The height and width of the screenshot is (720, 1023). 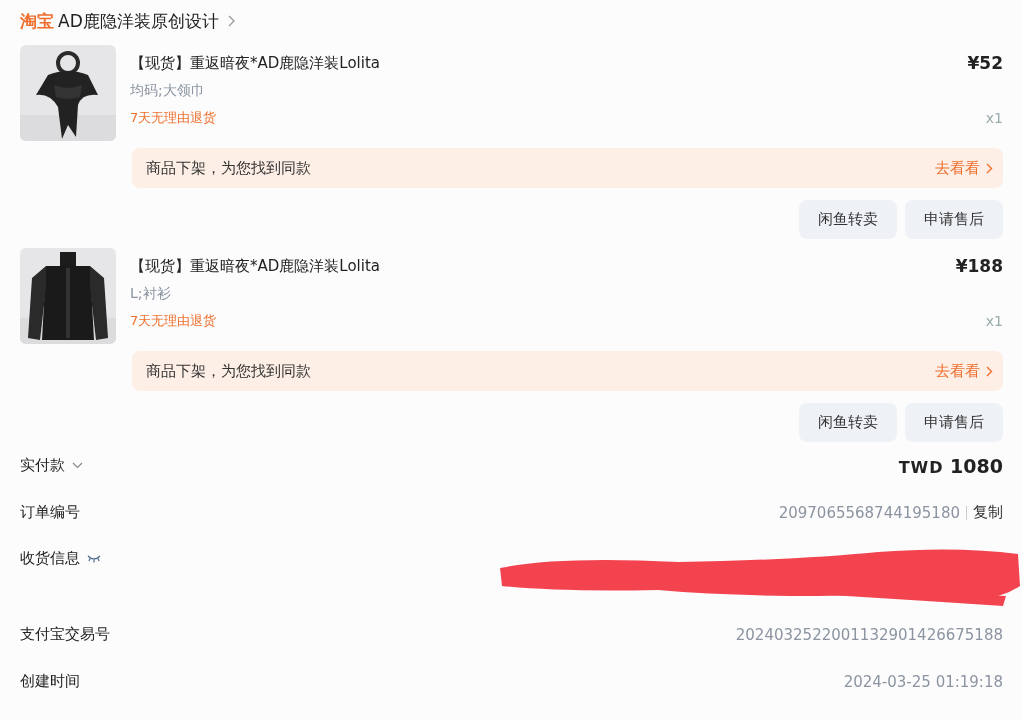 What do you see at coordinates (77, 465) in the screenshot?
I see `chevron-down-icon` at bounding box center [77, 465].